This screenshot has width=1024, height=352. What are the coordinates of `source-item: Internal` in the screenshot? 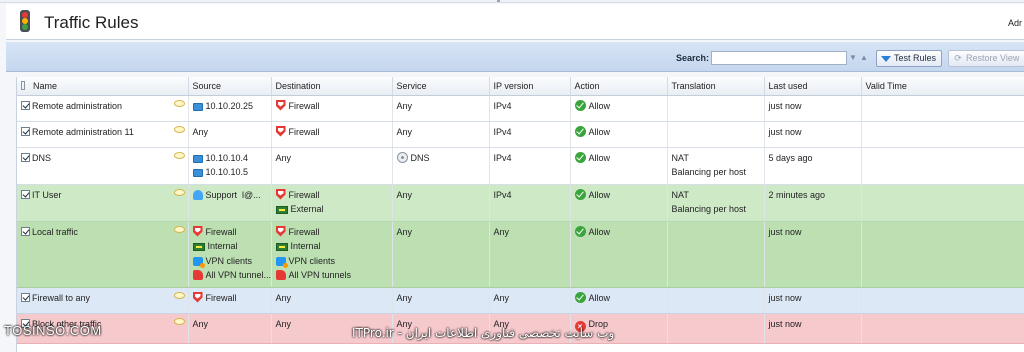 It's located at (229, 246).